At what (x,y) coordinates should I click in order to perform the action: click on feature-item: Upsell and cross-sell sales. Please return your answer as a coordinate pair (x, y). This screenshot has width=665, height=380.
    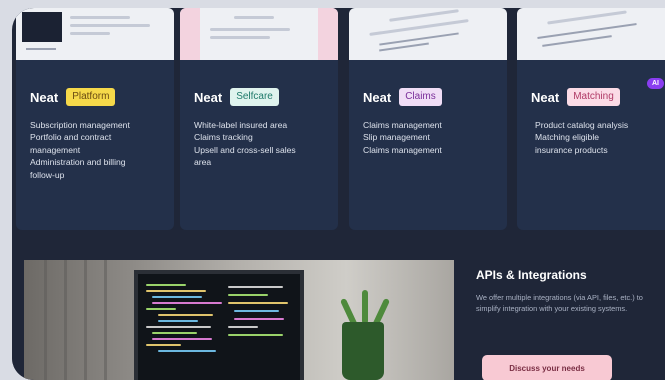
    Looking at the image, I should click on (245, 149).